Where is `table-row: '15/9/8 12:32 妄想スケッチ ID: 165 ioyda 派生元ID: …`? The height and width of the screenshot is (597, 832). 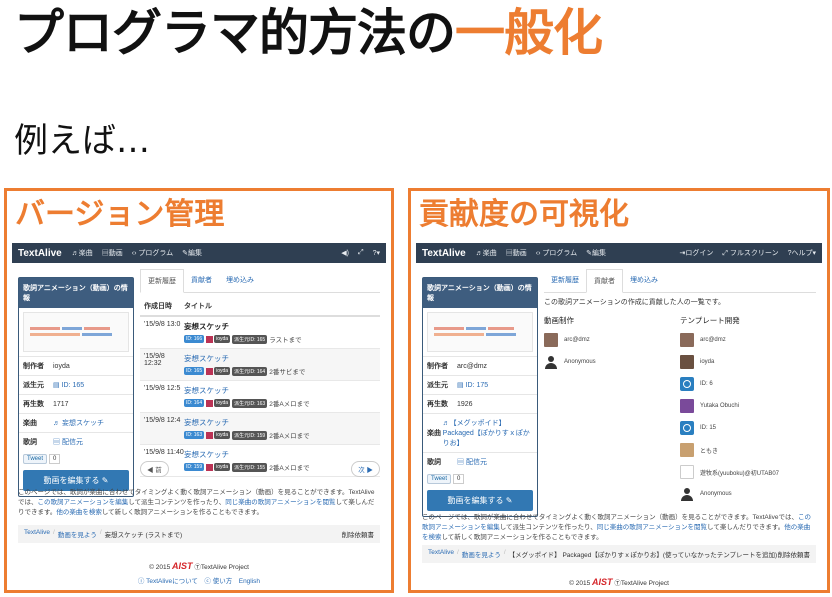 table-row: '15/9/8 12:32 妄想スケッチ ID: 165 ioyda 派生元ID: … is located at coordinates (260, 365).